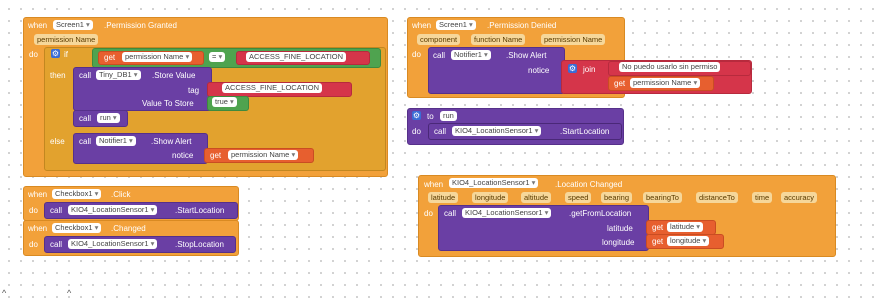 The width and height of the screenshot is (877, 300). Describe the element at coordinates (498, 39) in the screenshot. I see `param-function-name: function Name` at that location.